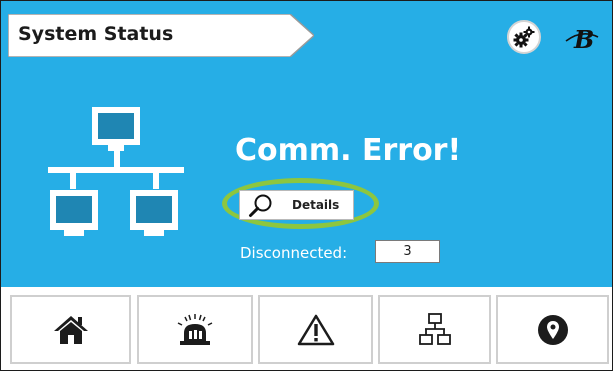  I want to click on nav-alarms-button, so click(195, 329).